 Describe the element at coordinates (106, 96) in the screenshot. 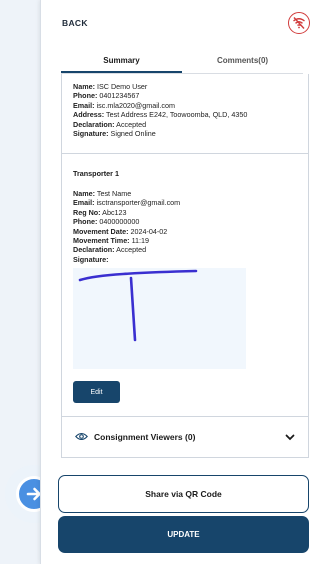

I see `owner-phone: Phone: 0401234567` at that location.